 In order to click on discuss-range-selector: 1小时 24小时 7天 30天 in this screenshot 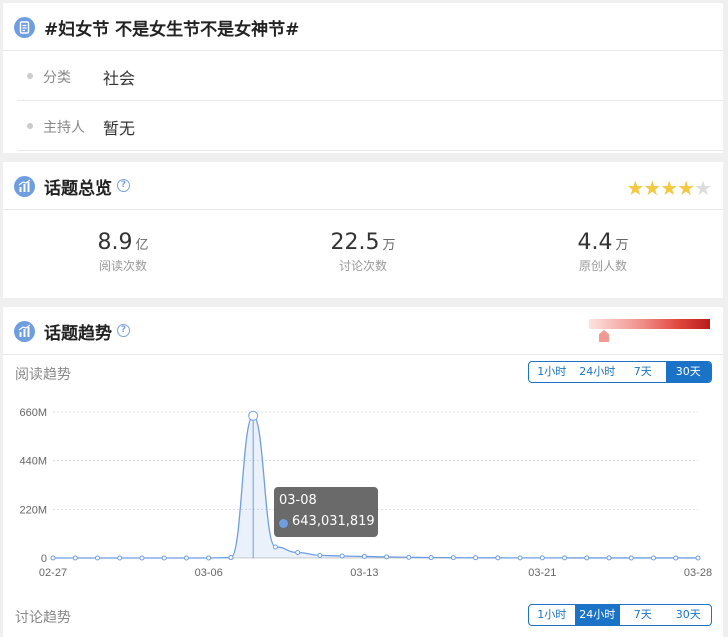, I will do `click(620, 615)`.